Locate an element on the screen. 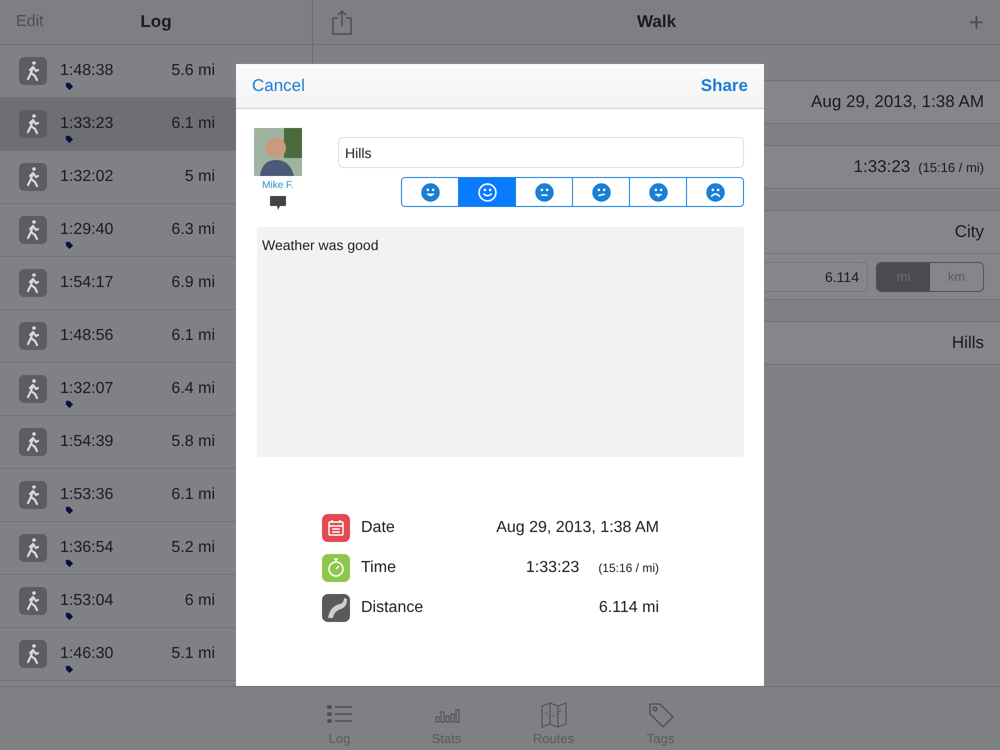 This screenshot has height=750, width=1000. share-icon is located at coordinates (342, 22).